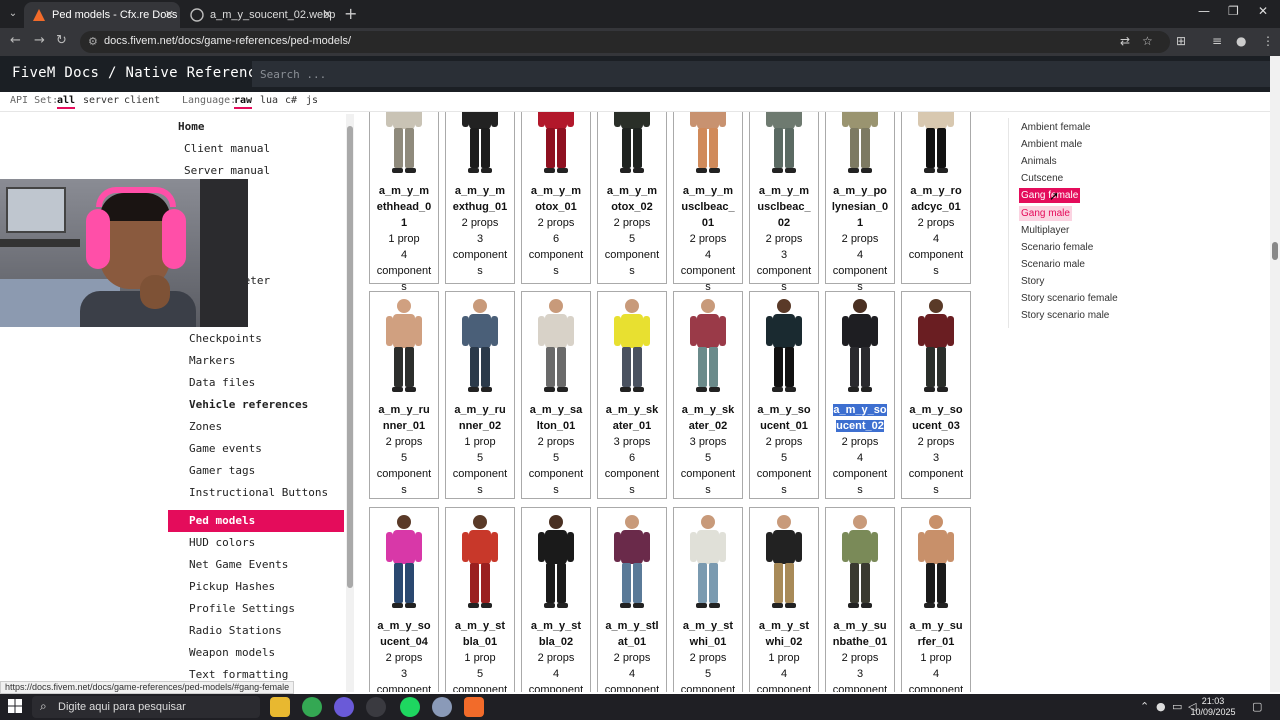 Image resolution: width=1280 pixels, height=720 pixels. Describe the element at coordinates (1051, 144) in the screenshot. I see `category-ambient-male: Ambient male` at that location.